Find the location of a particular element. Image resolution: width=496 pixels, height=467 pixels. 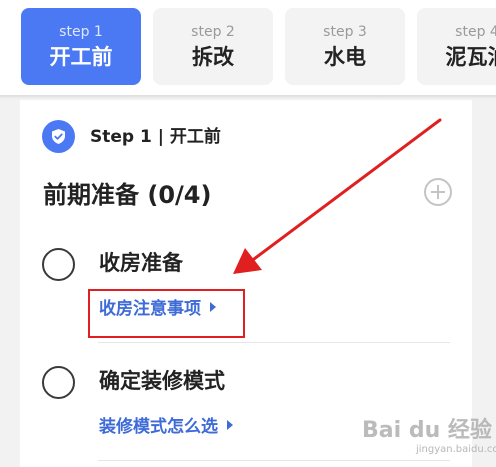

watermark-url: jingyan.baidu.com is located at coordinates (456, 449).